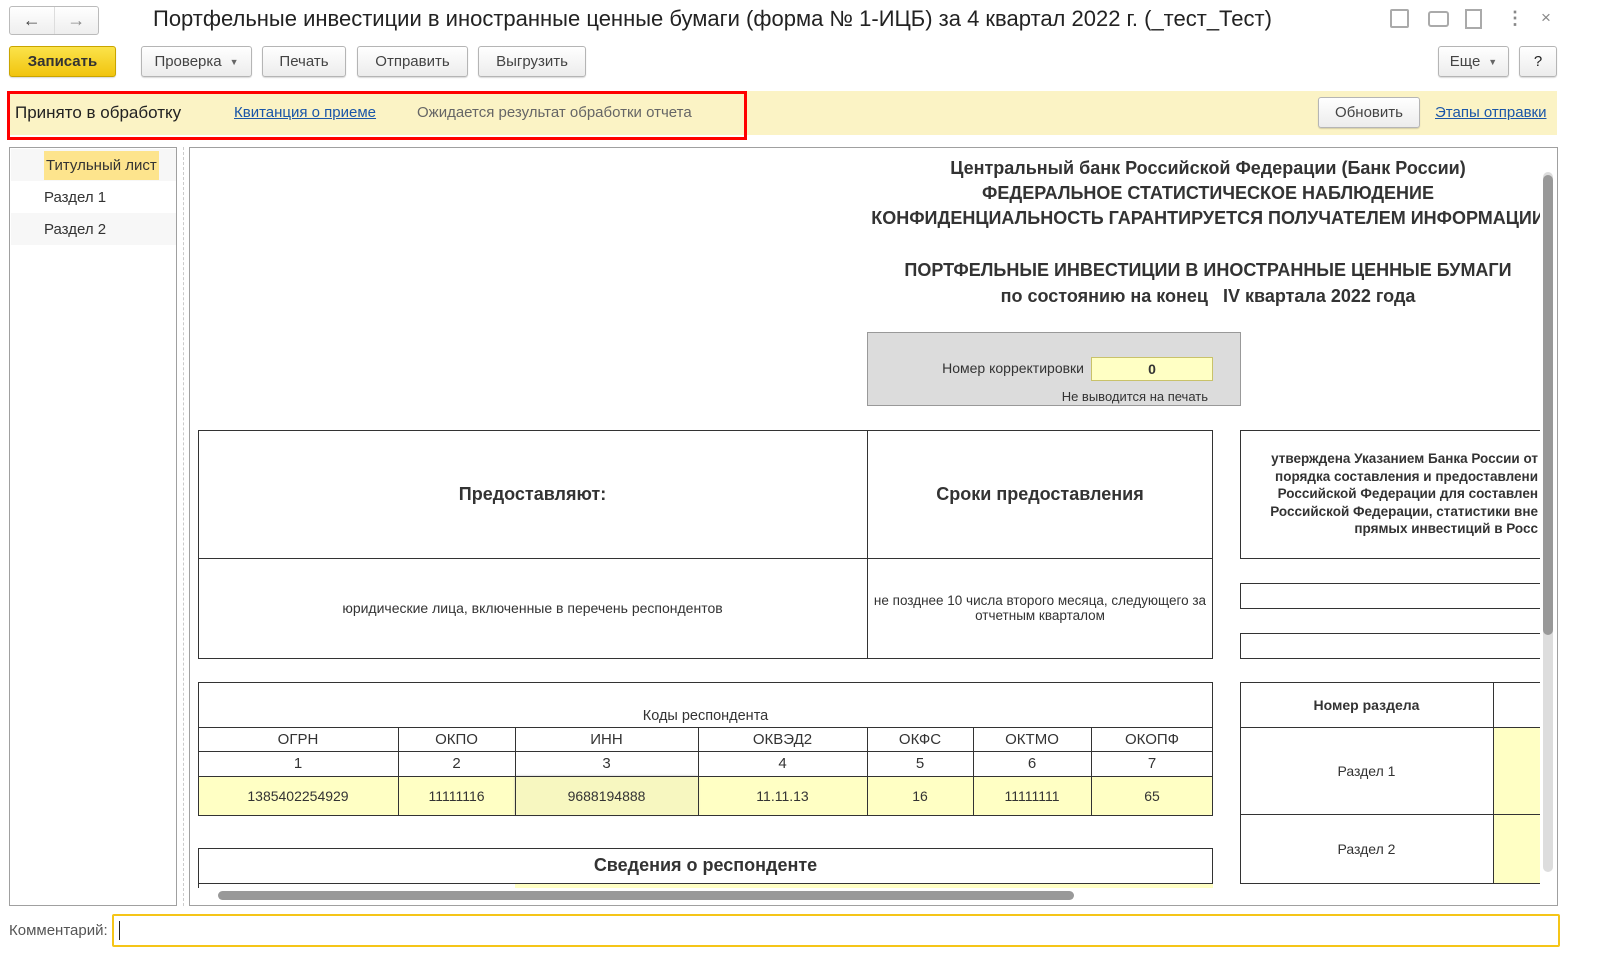 The image size is (1597, 974). What do you see at coordinates (1134, 396) in the screenshot?
I see `correction-note: Не выводится на печать` at bounding box center [1134, 396].